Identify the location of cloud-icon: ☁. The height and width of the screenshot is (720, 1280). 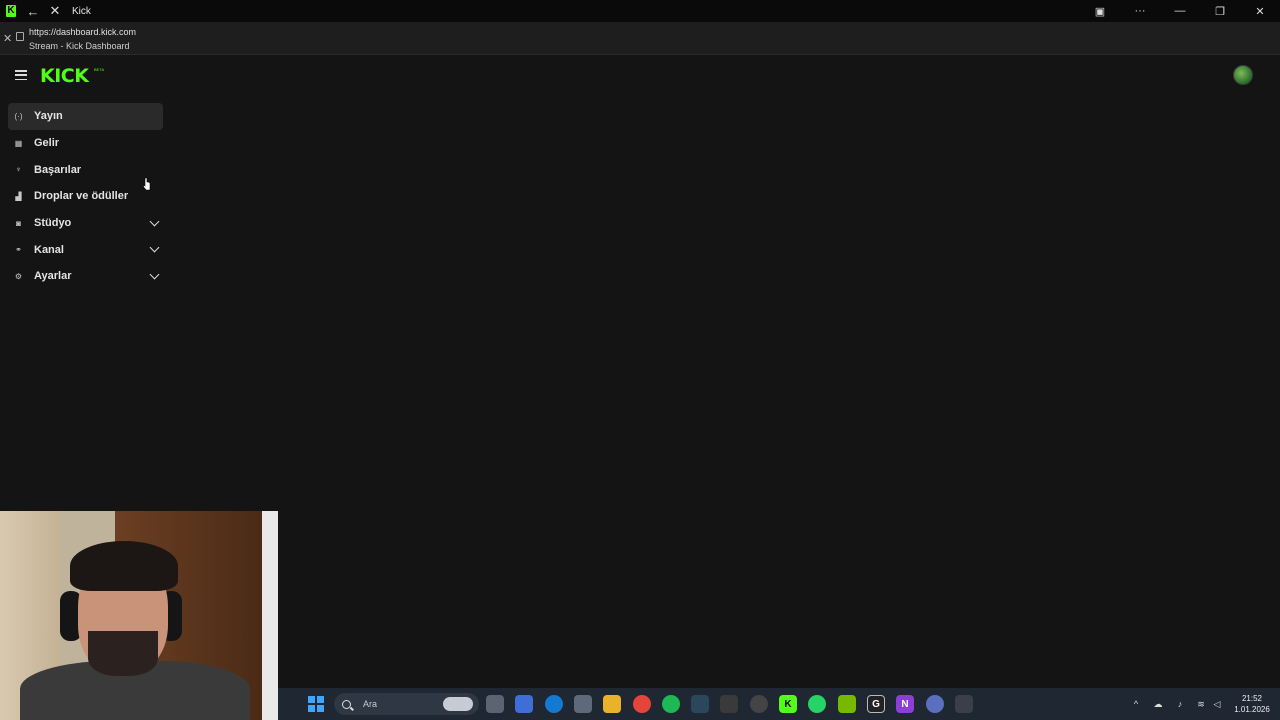
(1158, 704).